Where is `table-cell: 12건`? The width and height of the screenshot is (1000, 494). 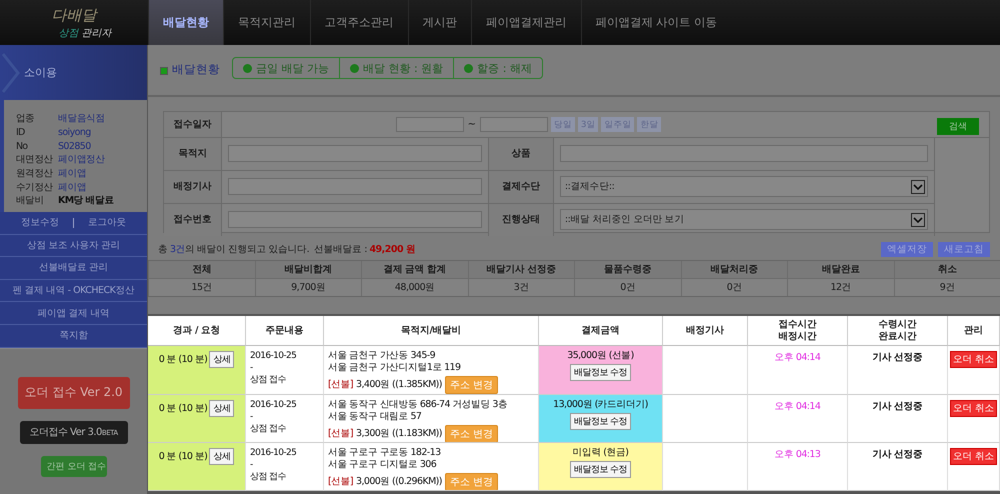
table-cell: 12건 is located at coordinates (840, 287).